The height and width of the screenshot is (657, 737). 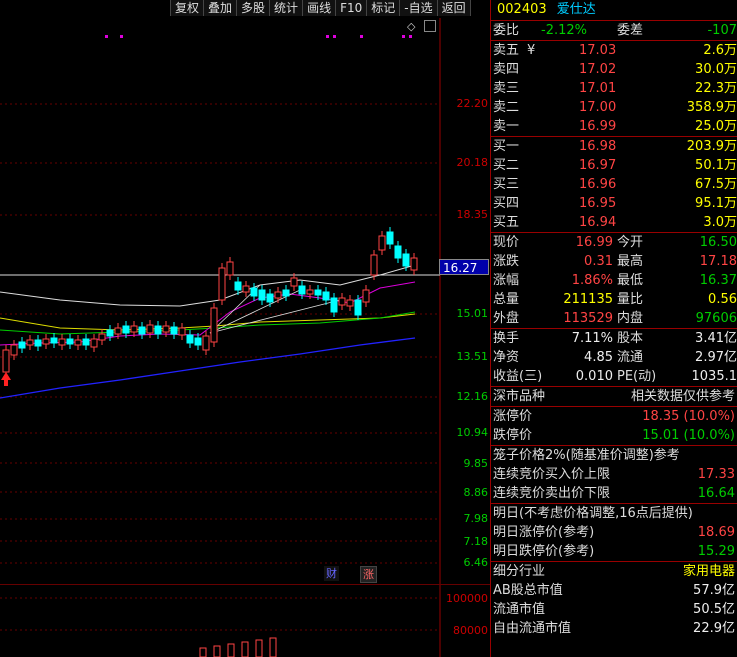 What do you see at coordinates (598, 50) in the screenshot?
I see `ask-price: 17.03` at bounding box center [598, 50].